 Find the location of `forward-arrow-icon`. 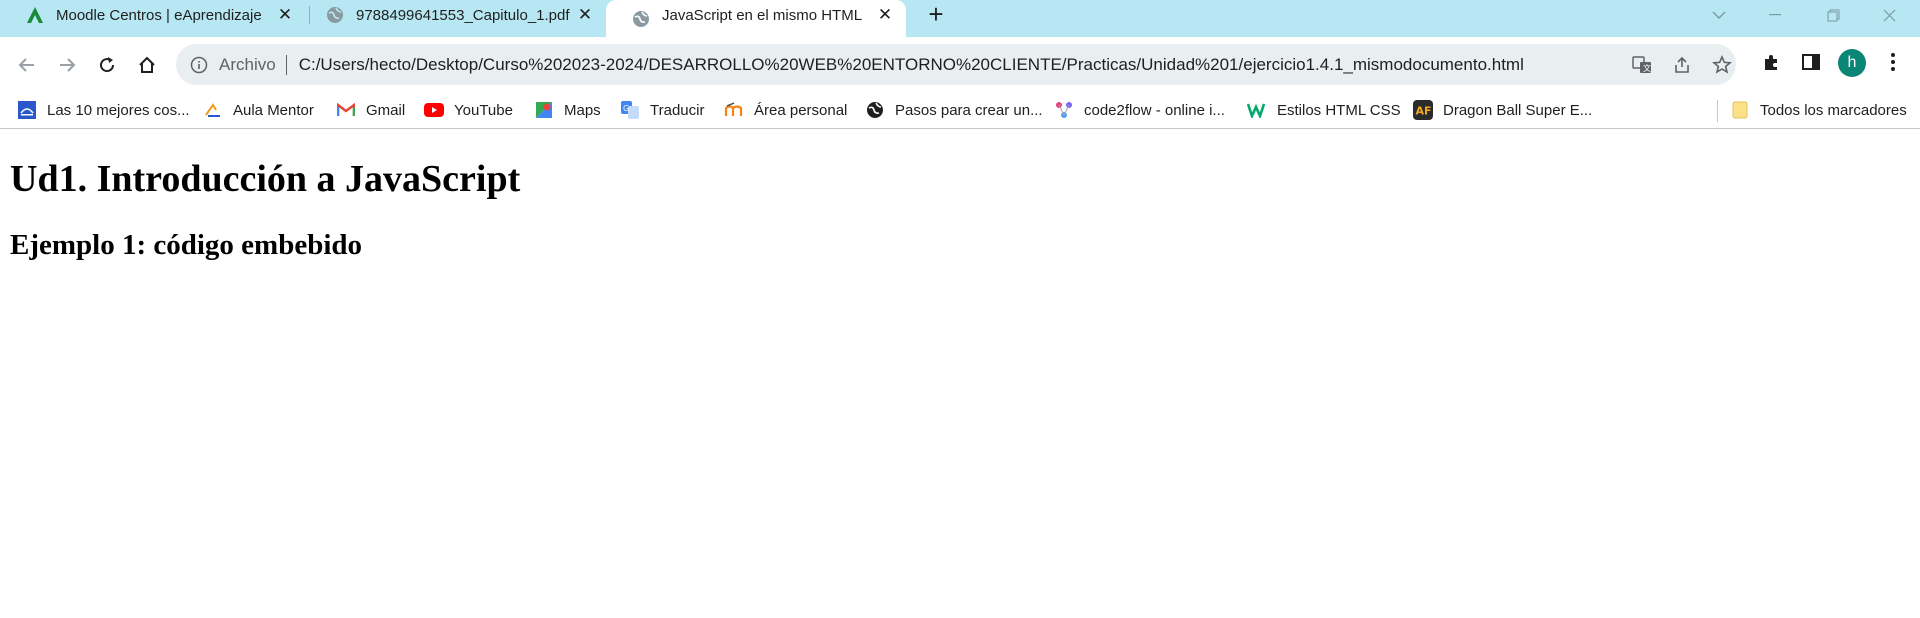

forward-arrow-icon is located at coordinates (68, 65).